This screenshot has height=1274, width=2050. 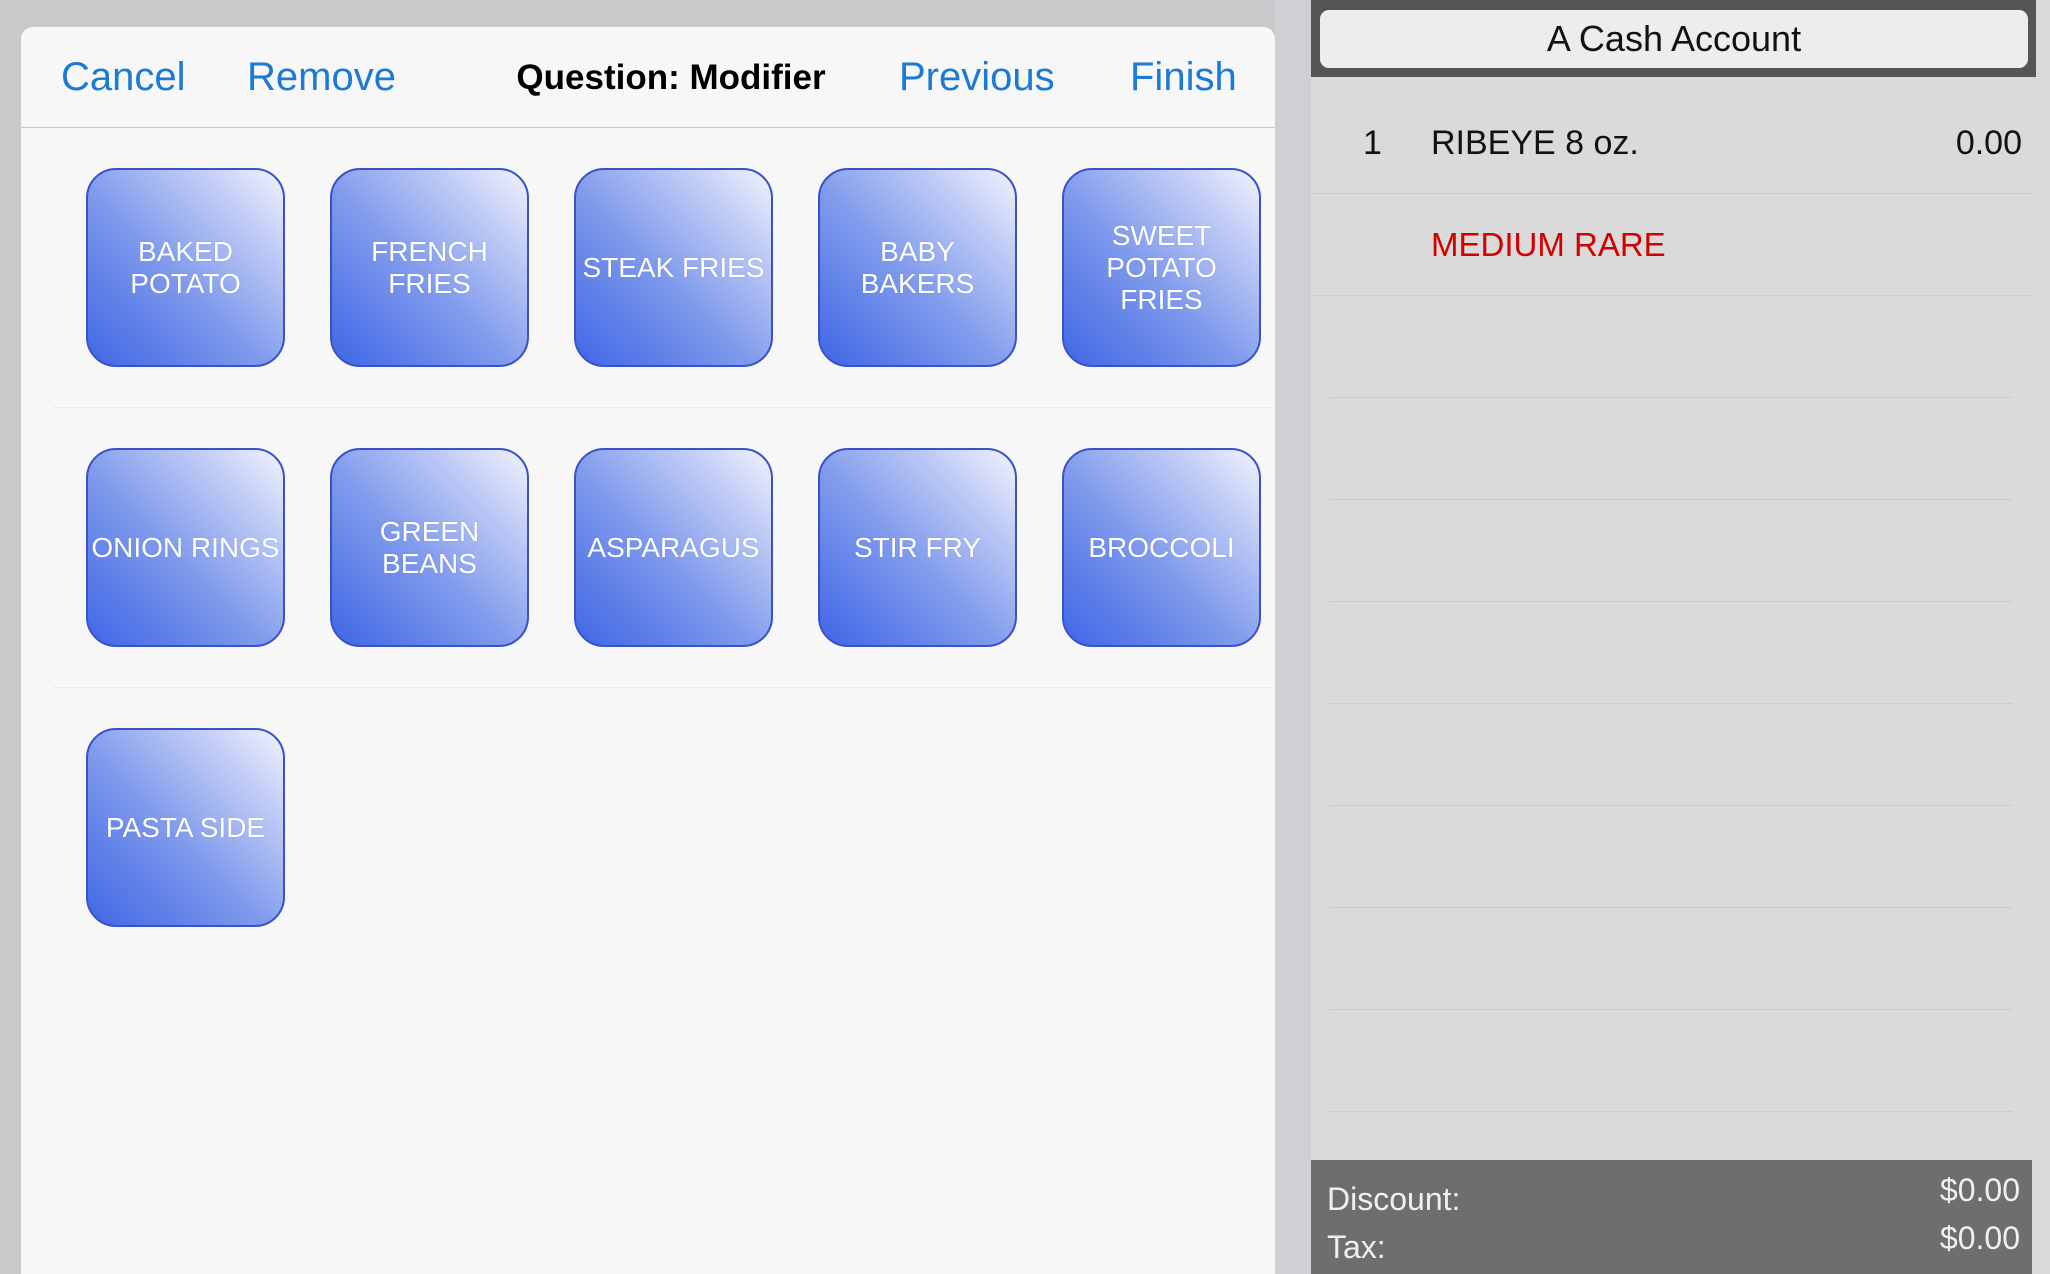 What do you see at coordinates (1293, 637) in the screenshot?
I see `panel-divider` at bounding box center [1293, 637].